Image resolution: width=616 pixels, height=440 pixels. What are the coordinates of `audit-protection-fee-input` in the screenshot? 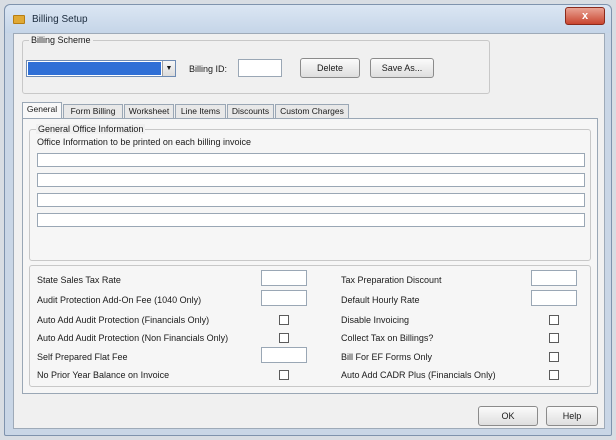 It's located at (284, 298).